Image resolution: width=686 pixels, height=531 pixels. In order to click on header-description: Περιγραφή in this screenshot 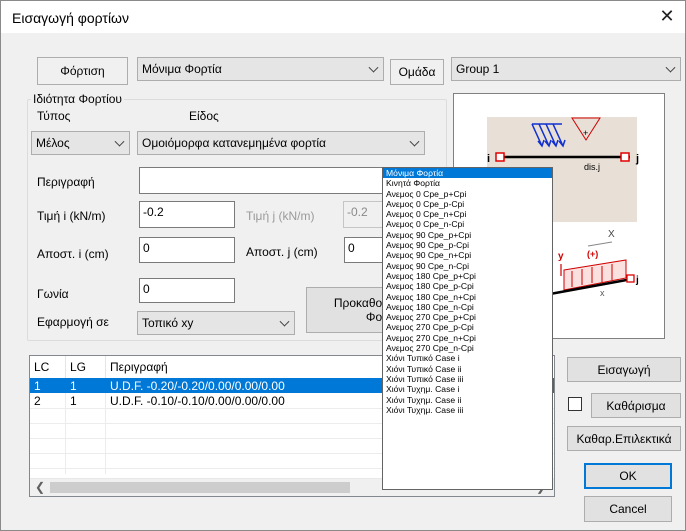, I will do `click(139, 367)`.